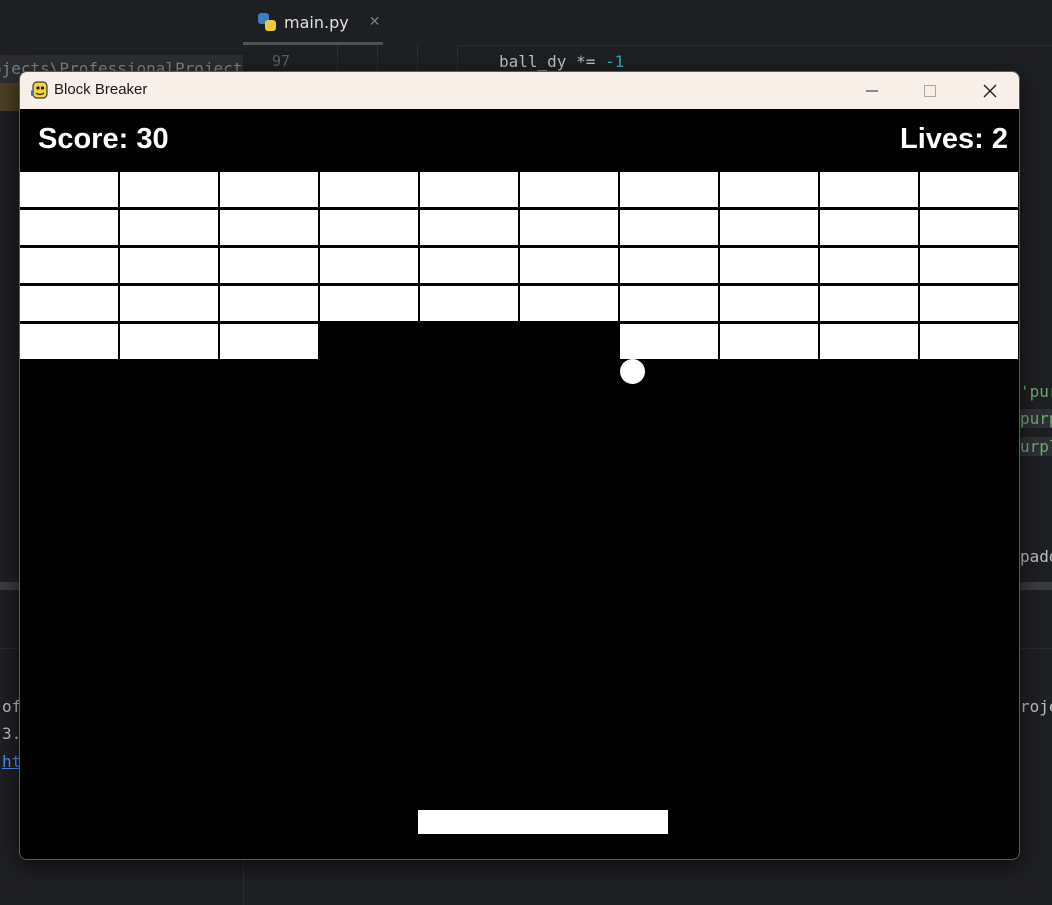  I want to click on minimize-button, so click(872, 90).